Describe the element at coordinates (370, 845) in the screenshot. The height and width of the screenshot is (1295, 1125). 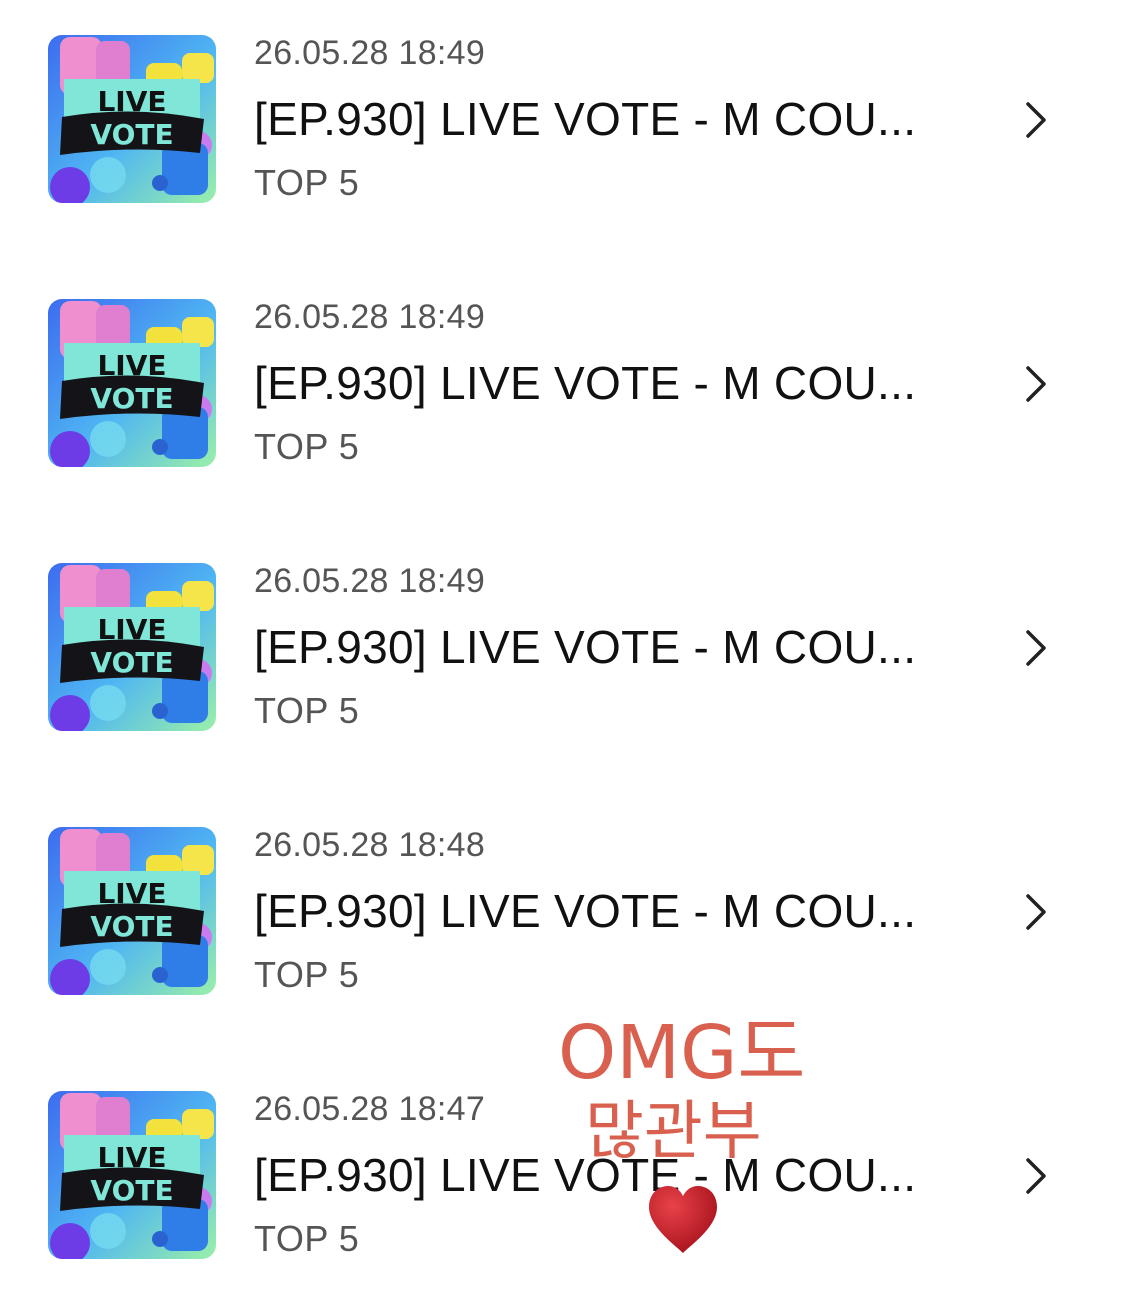
I see `vote-date: 26.05.28 18:48` at that location.